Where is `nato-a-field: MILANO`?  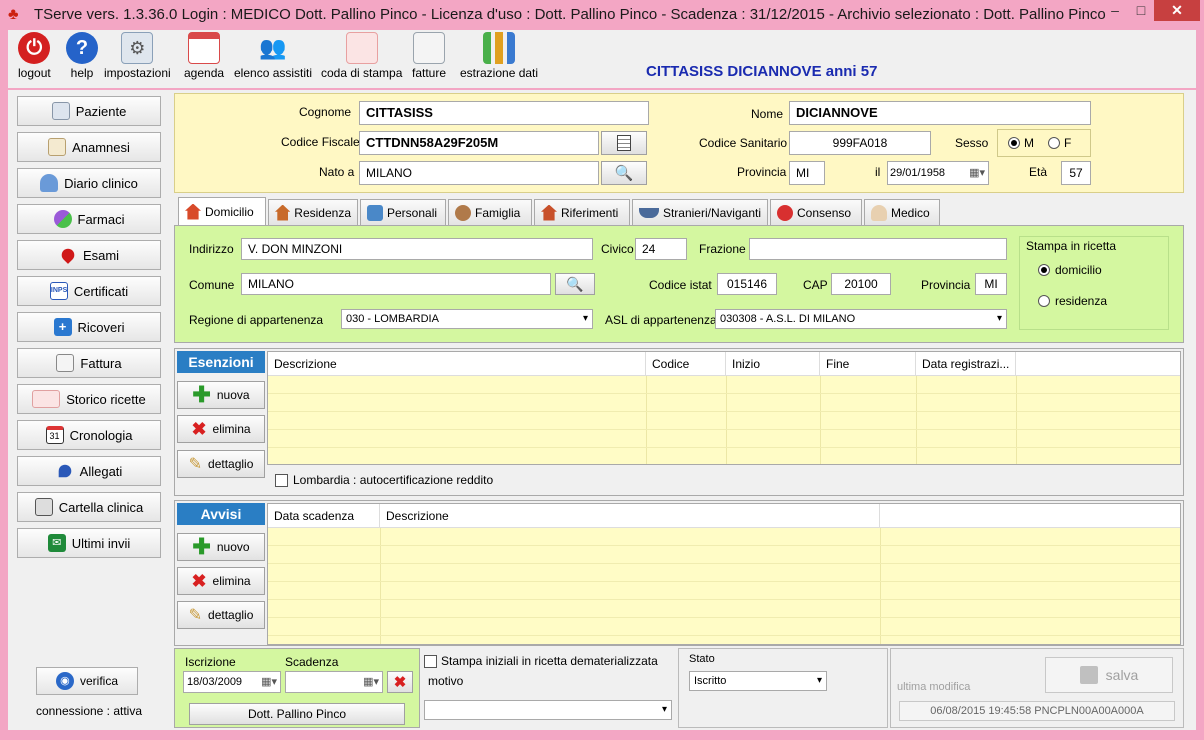 nato-a-field: MILANO is located at coordinates (479, 173).